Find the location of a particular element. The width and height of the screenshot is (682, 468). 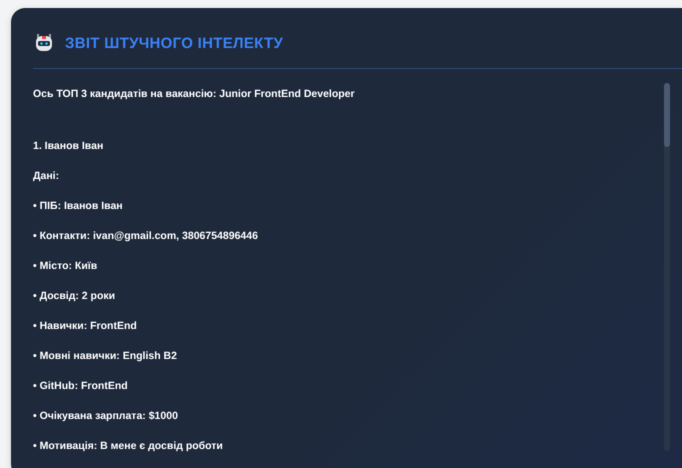

report-line: 1. Іванов Іван is located at coordinates (68, 146).